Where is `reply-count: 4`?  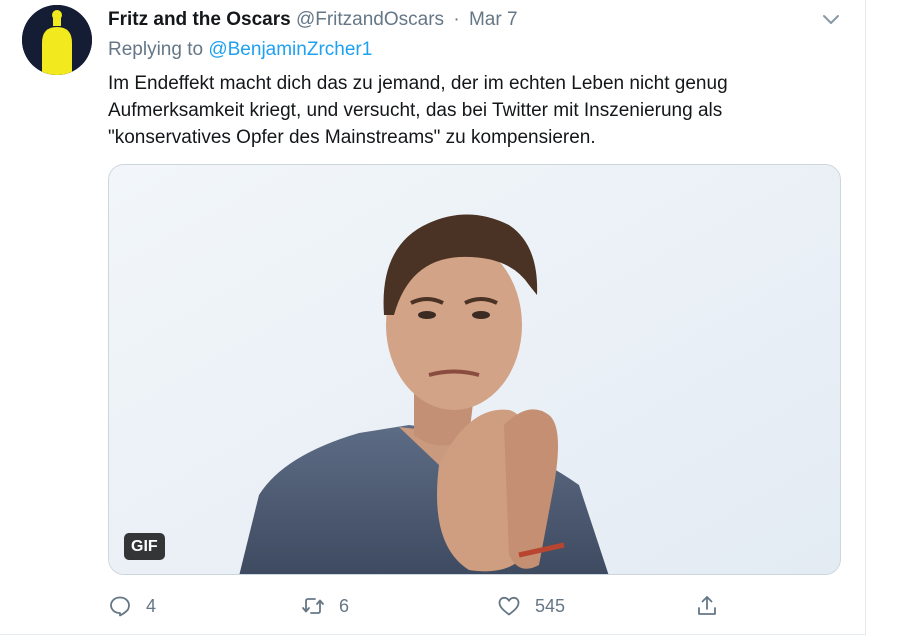
reply-count: 4 is located at coordinates (151, 605).